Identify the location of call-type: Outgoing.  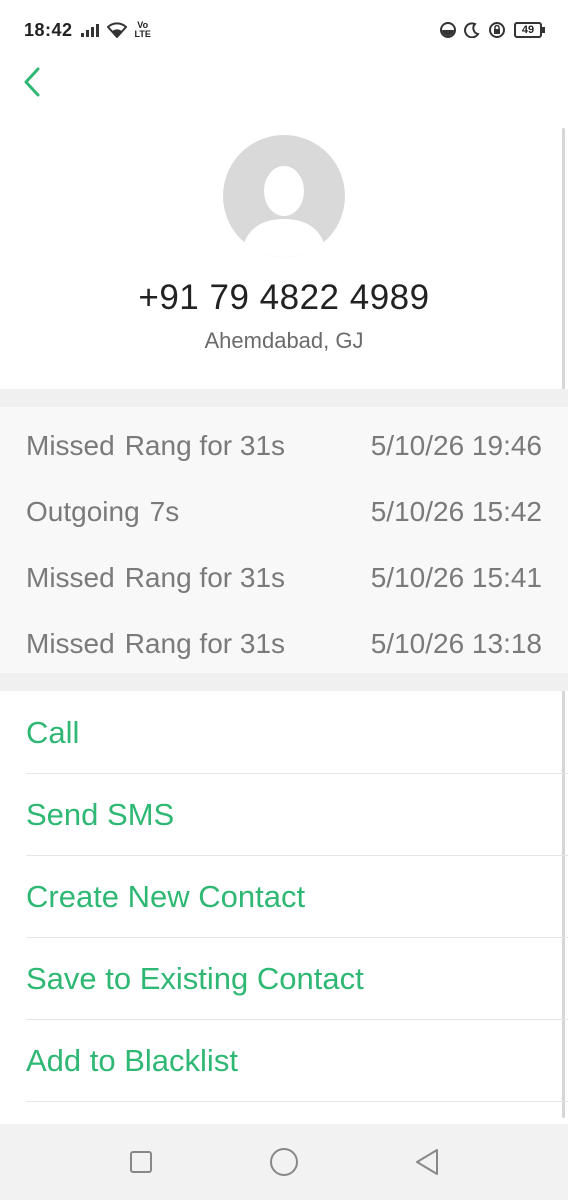
(83, 511).